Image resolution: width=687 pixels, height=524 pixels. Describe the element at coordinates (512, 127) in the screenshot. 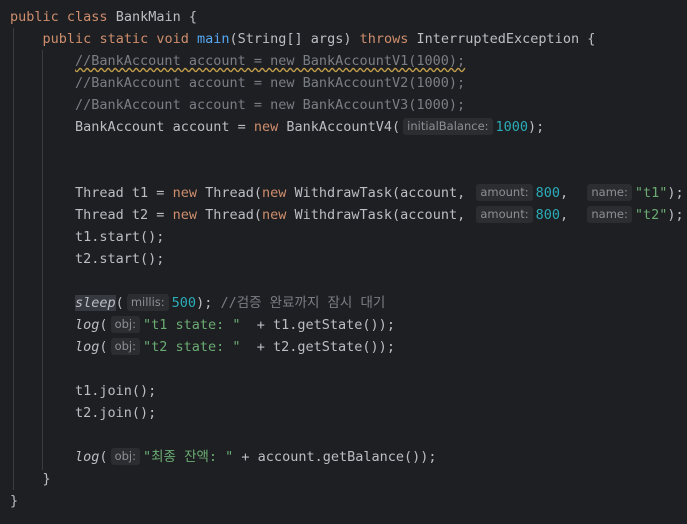

I see `number-literal: 1000` at that location.